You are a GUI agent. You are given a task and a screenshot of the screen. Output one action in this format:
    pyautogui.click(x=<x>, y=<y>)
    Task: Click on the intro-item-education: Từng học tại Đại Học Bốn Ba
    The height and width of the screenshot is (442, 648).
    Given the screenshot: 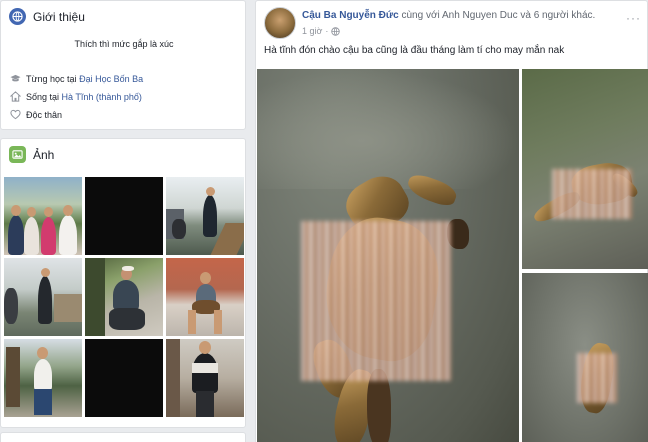 What is the action you would take?
    pyautogui.click(x=76, y=78)
    